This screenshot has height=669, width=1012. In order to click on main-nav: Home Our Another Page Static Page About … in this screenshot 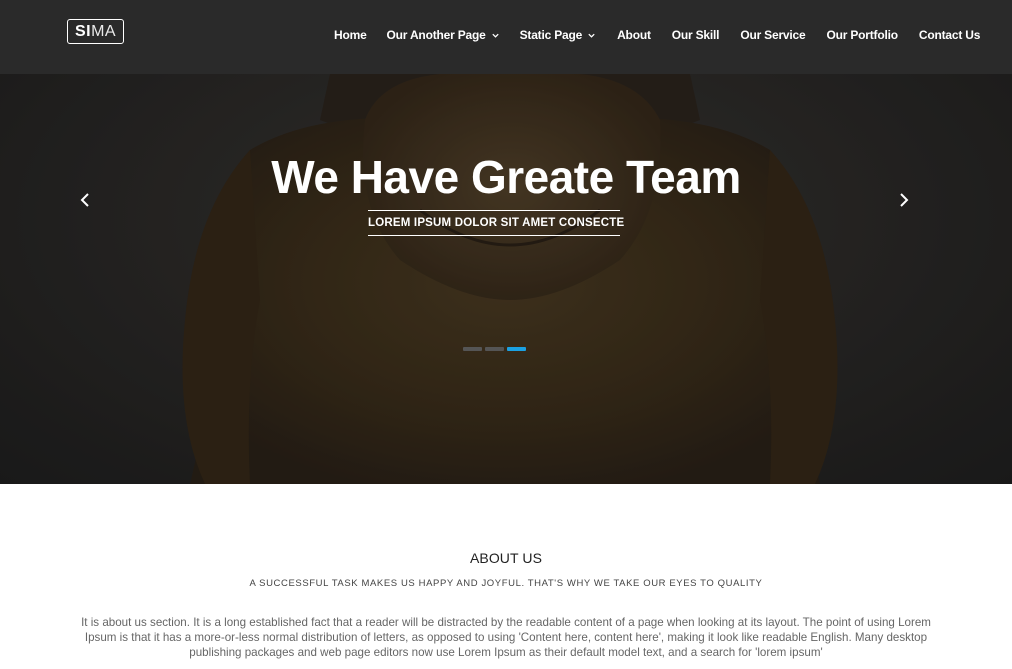, I will do `click(657, 35)`.